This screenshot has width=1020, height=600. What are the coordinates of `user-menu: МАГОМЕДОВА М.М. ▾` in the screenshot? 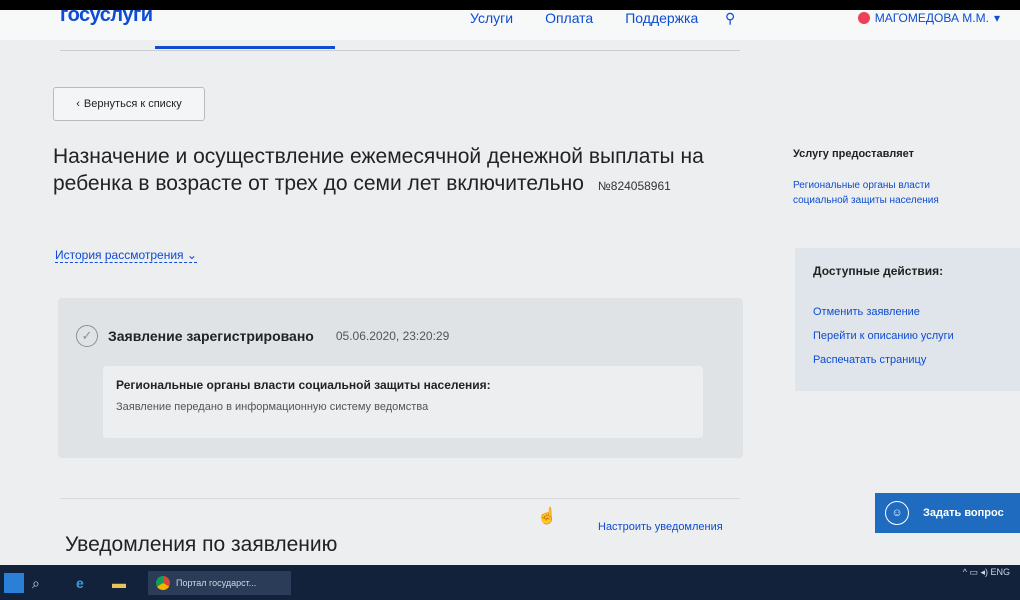 It's located at (928, 18).